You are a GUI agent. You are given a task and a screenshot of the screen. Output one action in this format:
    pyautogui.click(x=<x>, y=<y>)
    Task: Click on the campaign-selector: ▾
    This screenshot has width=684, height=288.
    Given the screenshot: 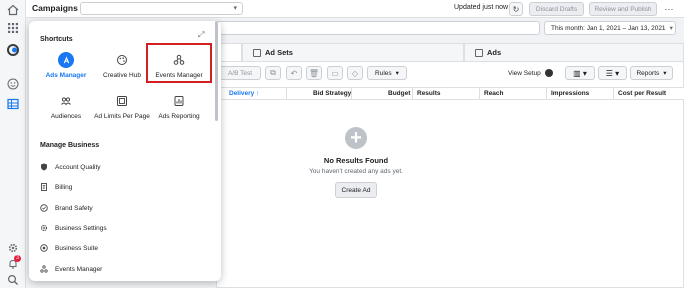 What is the action you would take?
    pyautogui.click(x=161, y=8)
    